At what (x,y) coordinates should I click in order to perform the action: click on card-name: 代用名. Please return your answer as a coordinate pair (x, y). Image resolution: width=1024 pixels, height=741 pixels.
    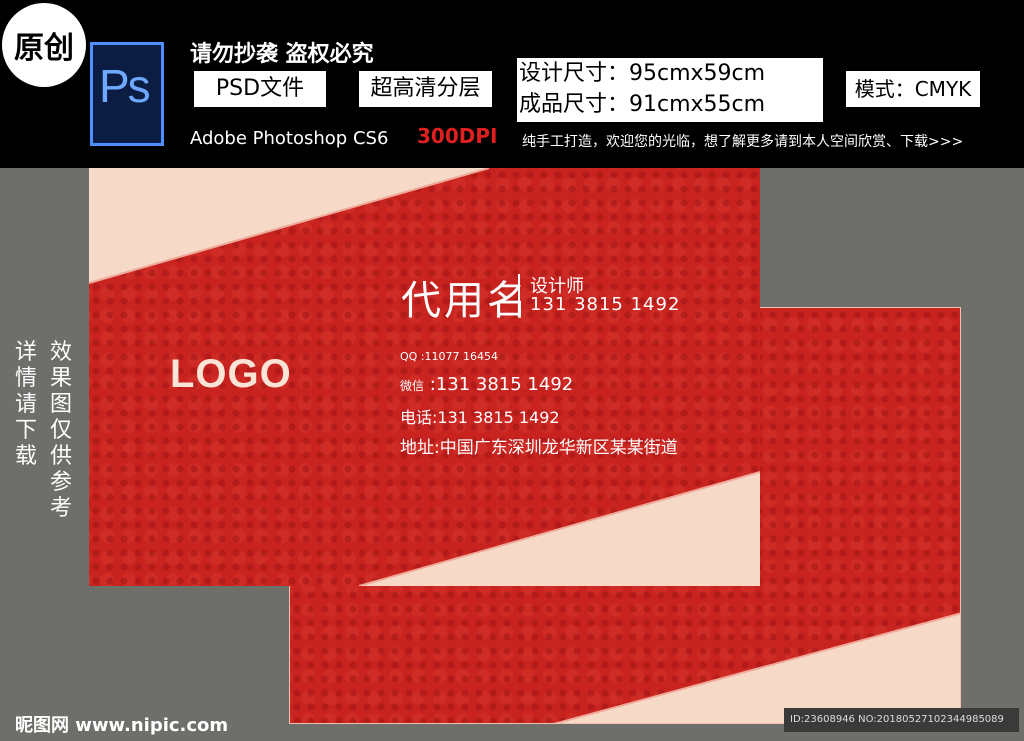
    Looking at the image, I should click on (465, 301).